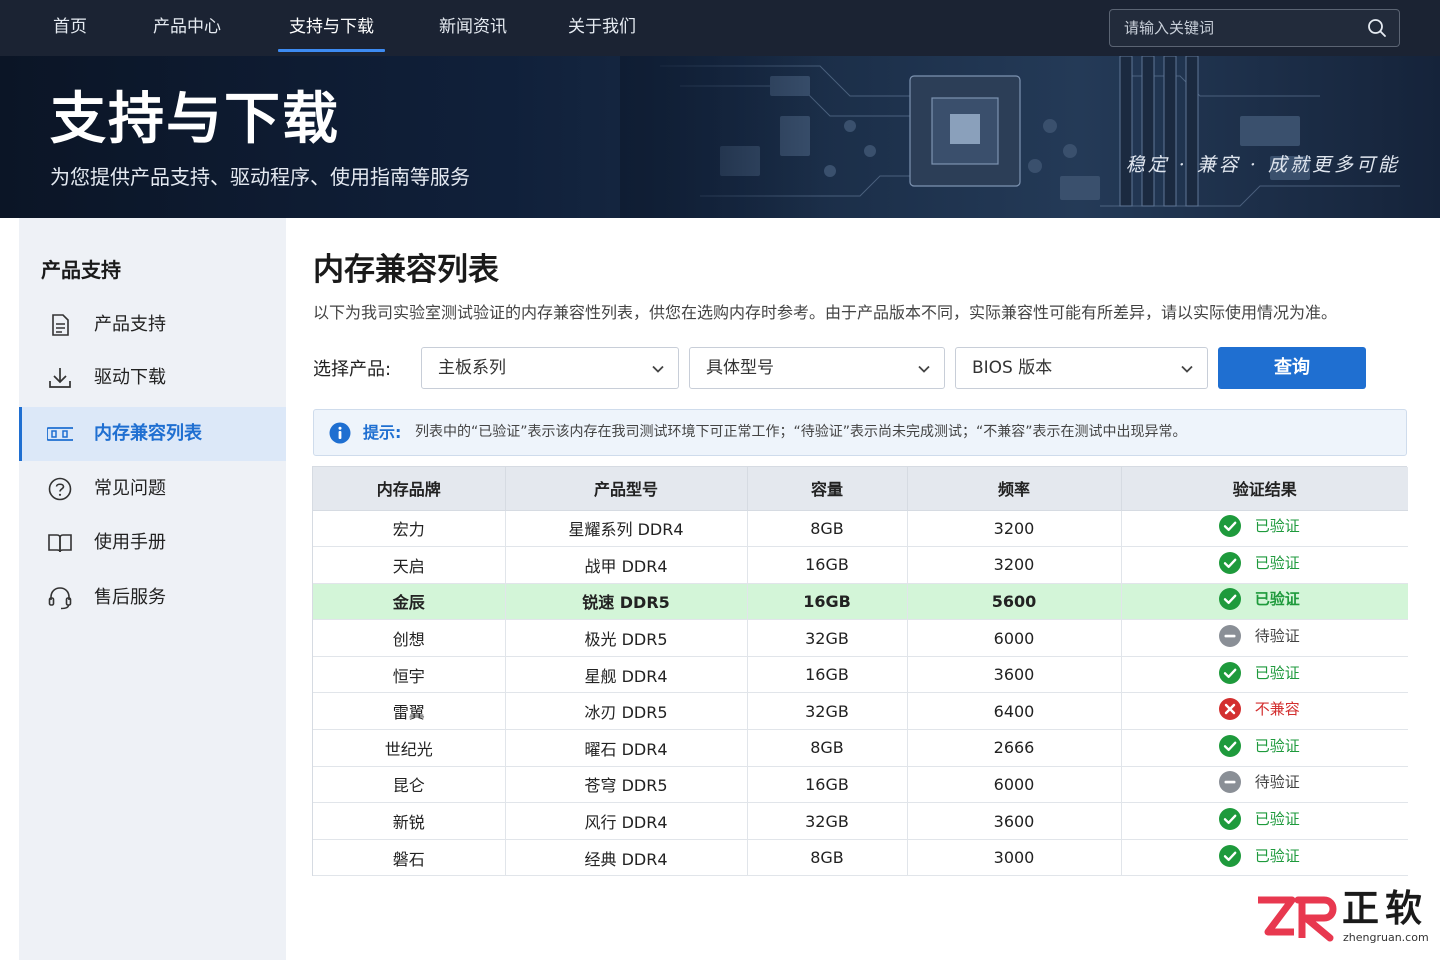 This screenshot has height=960, width=1440. I want to click on status-badge: 待验证, so click(1264, 636).